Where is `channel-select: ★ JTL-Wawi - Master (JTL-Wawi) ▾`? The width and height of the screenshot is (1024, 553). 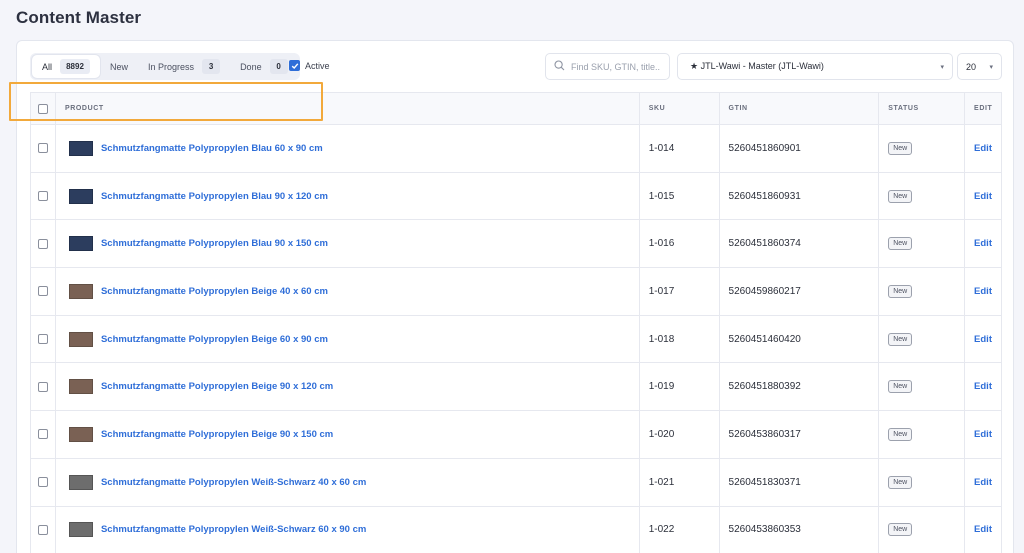 channel-select: ★ JTL-Wawi - Master (JTL-Wawi) ▾ is located at coordinates (815, 66).